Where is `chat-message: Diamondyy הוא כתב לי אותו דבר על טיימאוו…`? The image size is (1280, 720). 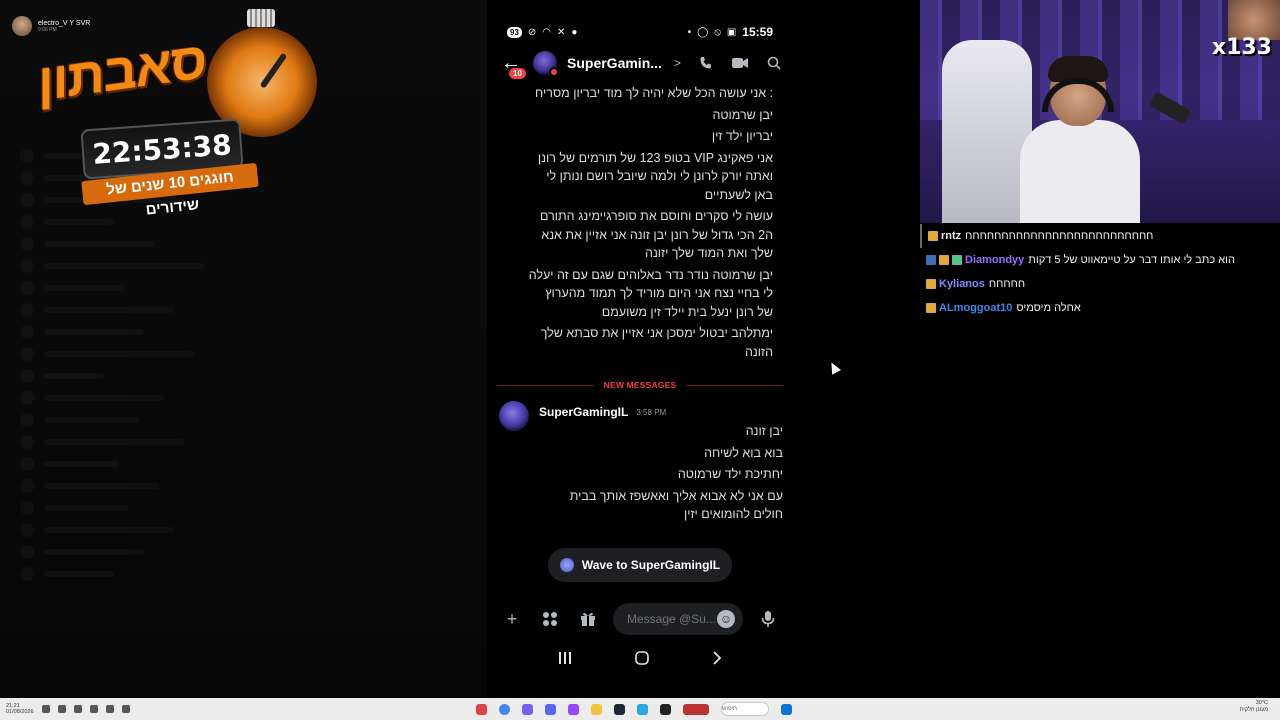
chat-message: Diamondyy הוא כתב לי אותו דבר על טיימאוו… is located at coordinates (1100, 260).